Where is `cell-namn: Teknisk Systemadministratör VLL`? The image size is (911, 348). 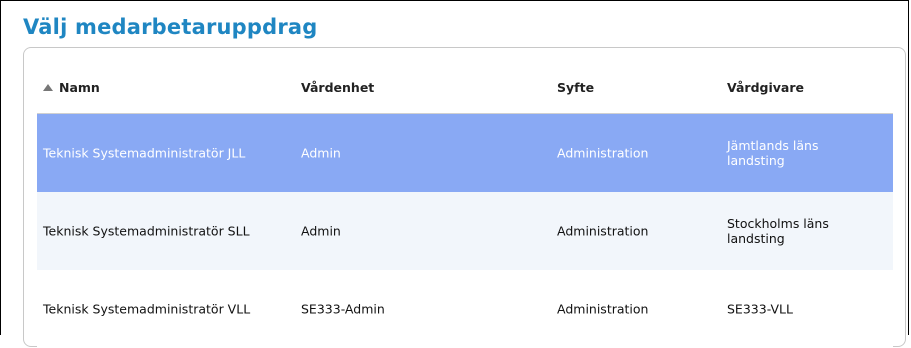 cell-namn: Teknisk Systemadministratör VLL is located at coordinates (147, 309).